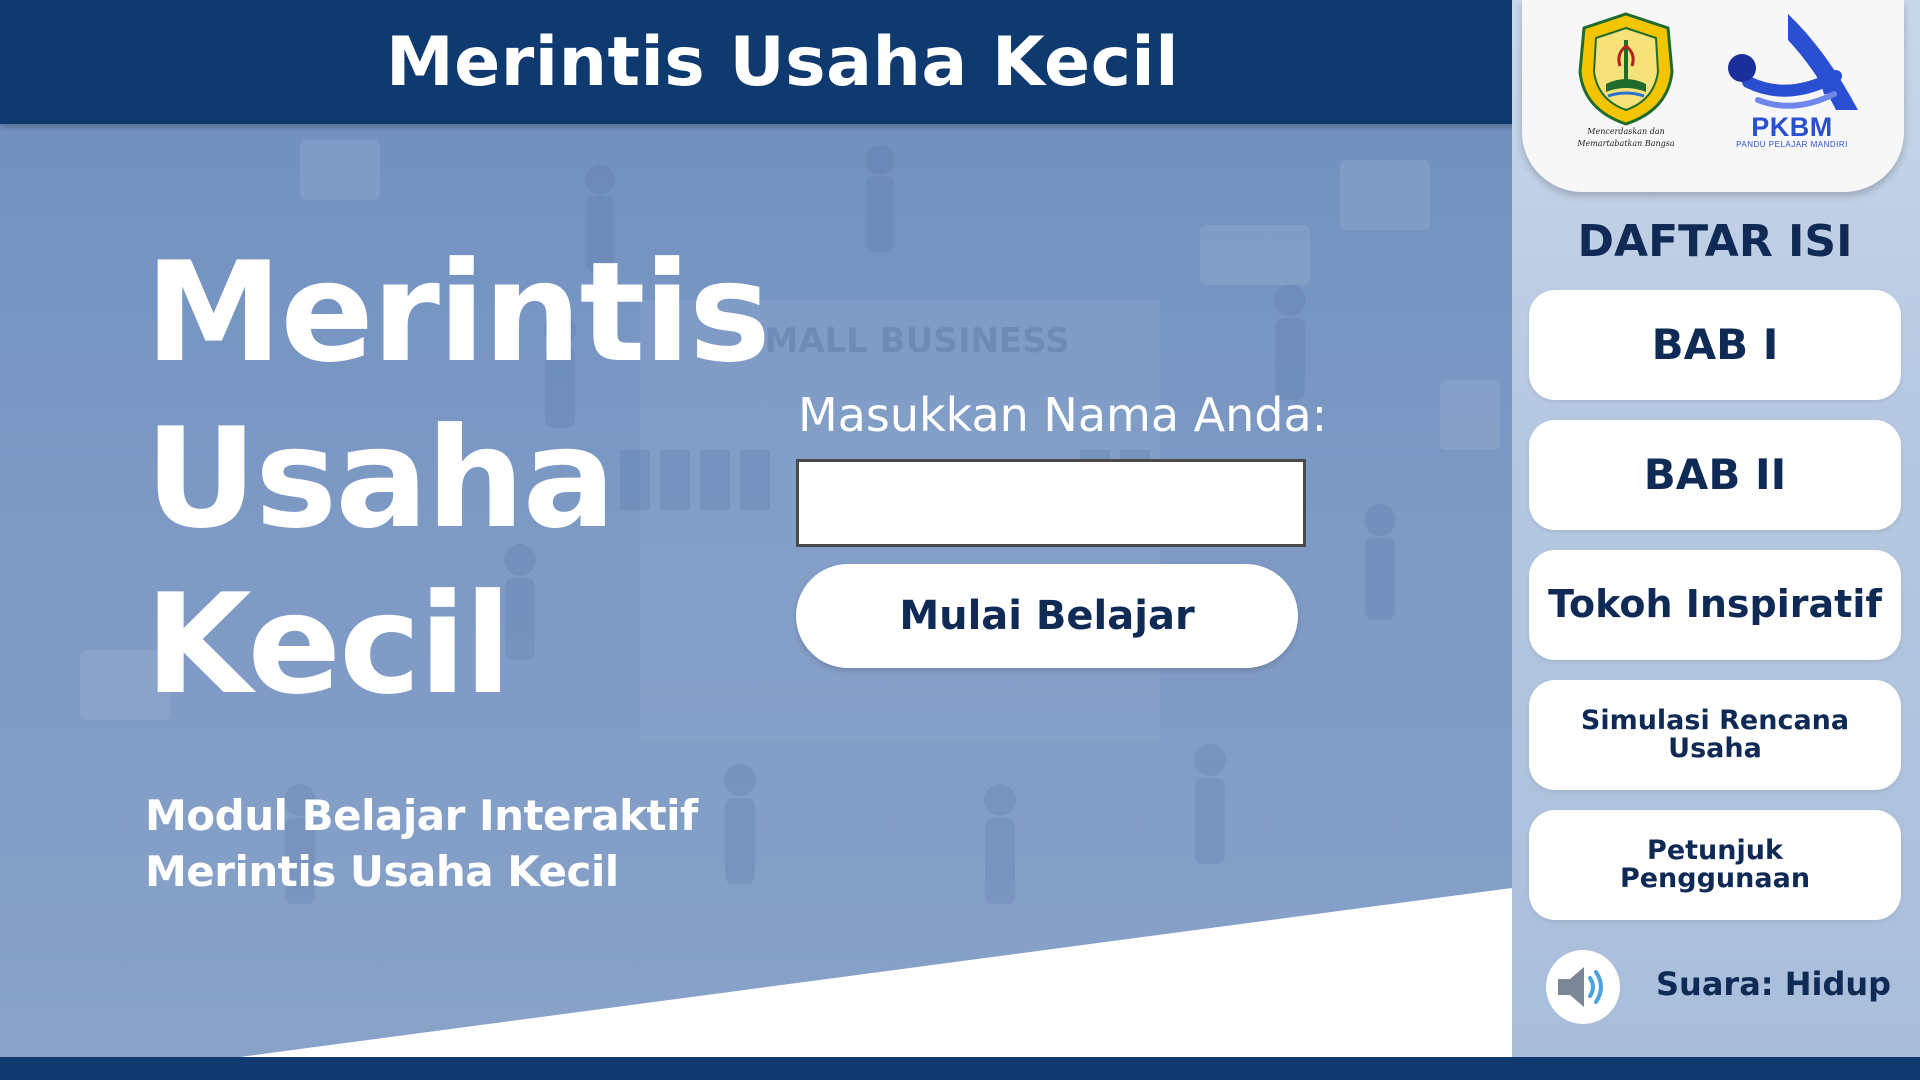  Describe the element at coordinates (960, 1068) in the screenshot. I see `footer-bar` at that location.